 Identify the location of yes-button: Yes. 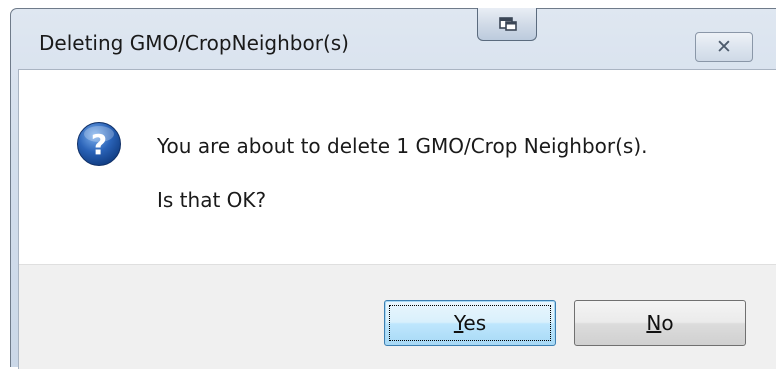
(470, 323).